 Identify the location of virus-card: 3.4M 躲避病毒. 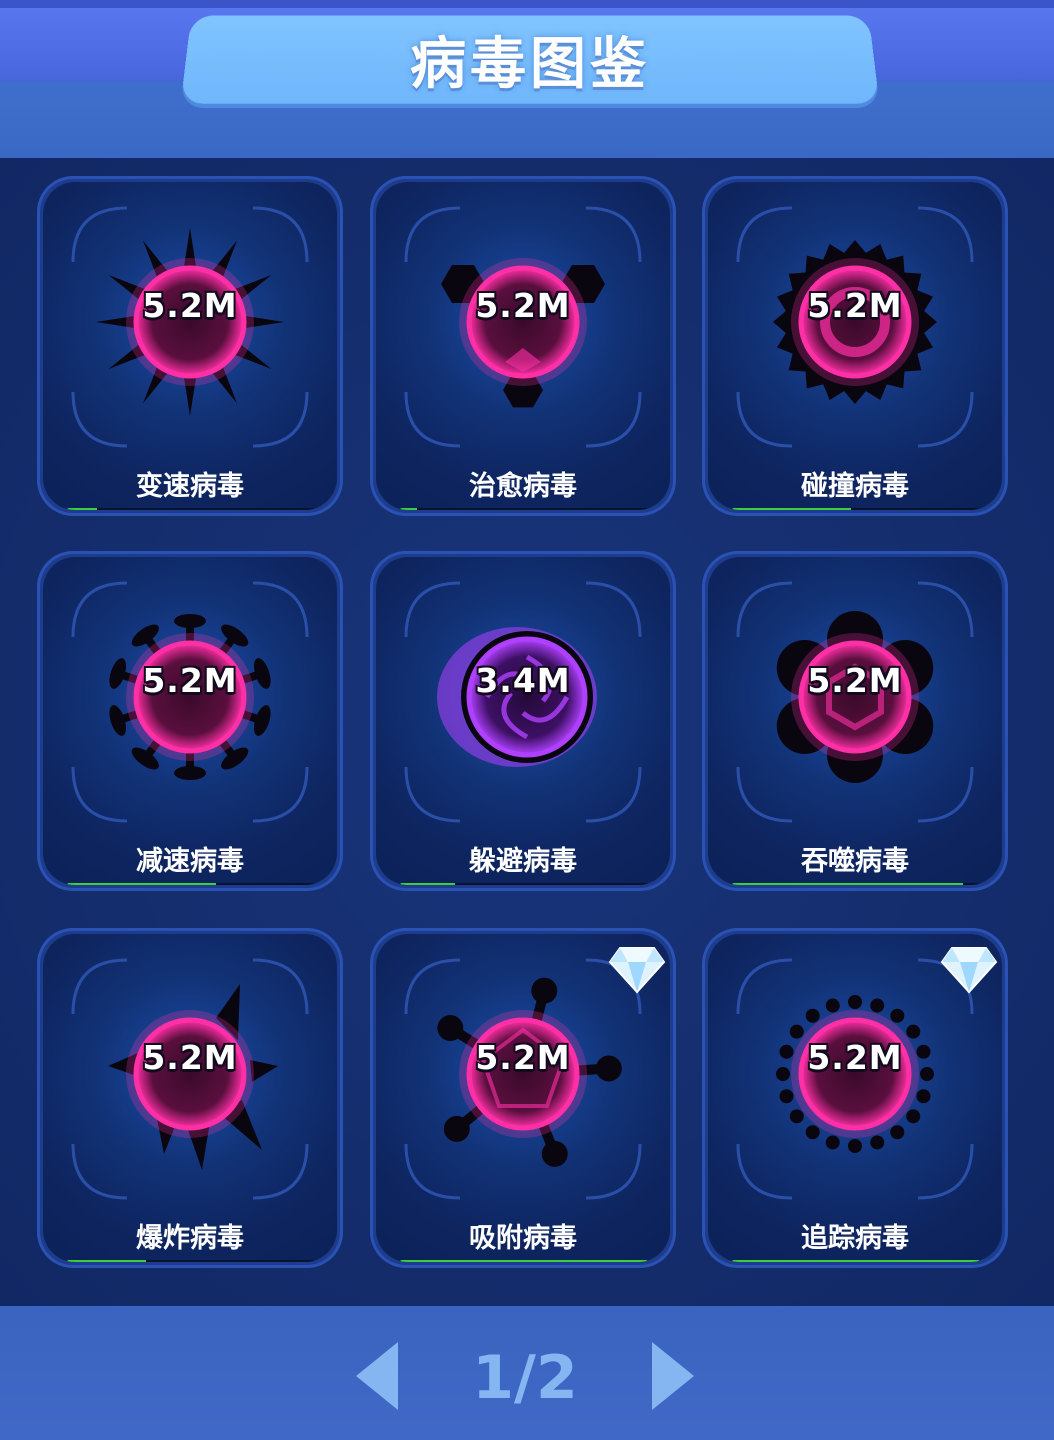
(523, 721).